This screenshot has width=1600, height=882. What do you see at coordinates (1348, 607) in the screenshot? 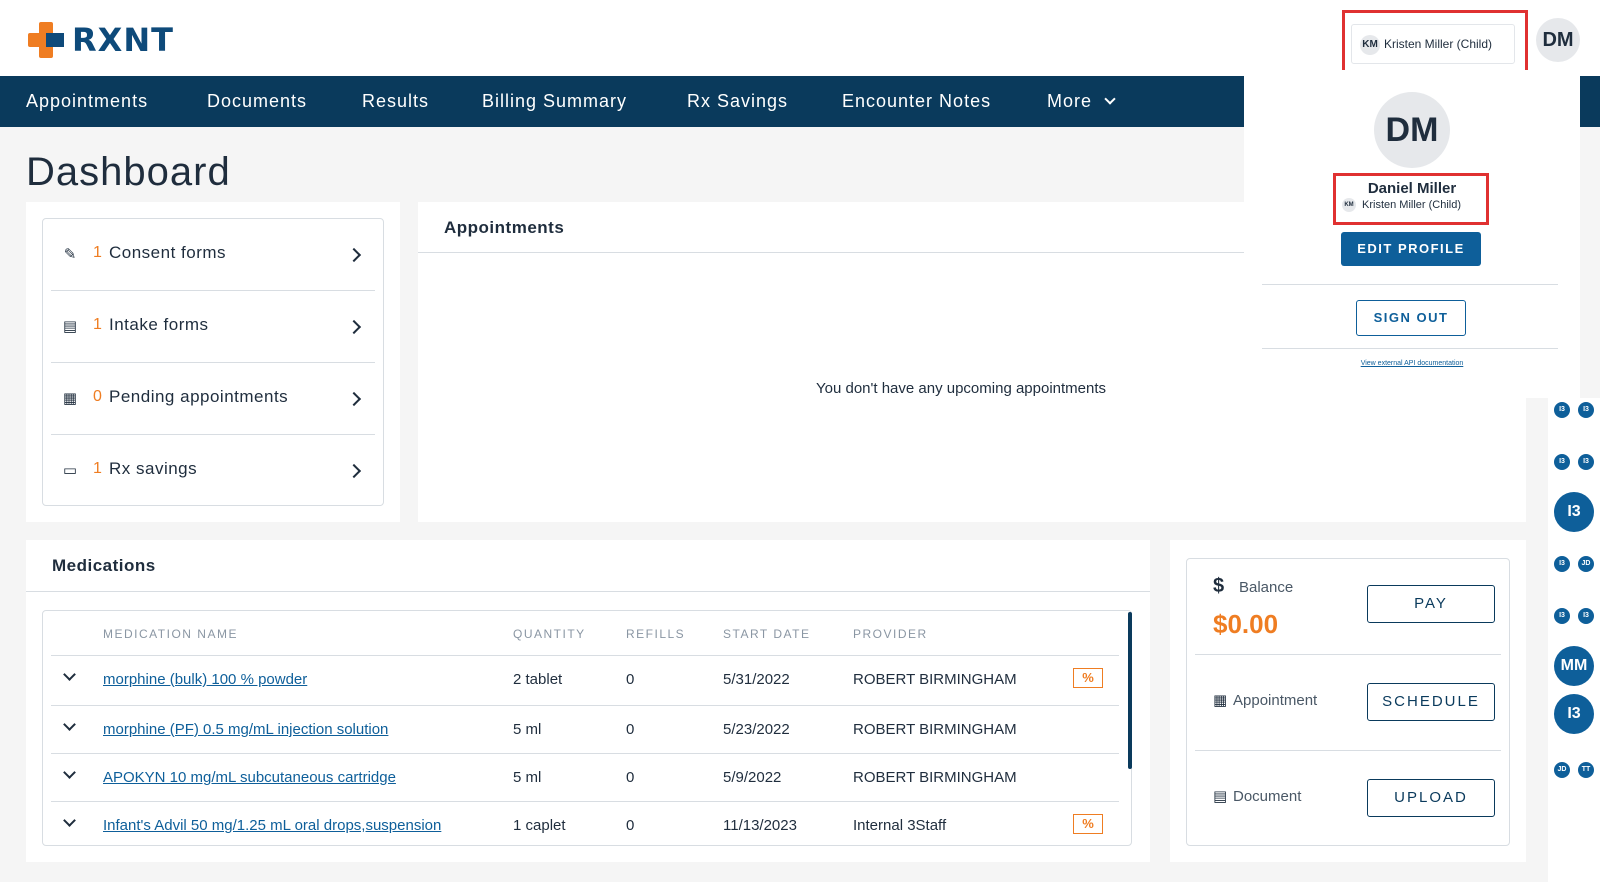
I see `balance-row: $ Balance $0.00 PAY` at bounding box center [1348, 607].